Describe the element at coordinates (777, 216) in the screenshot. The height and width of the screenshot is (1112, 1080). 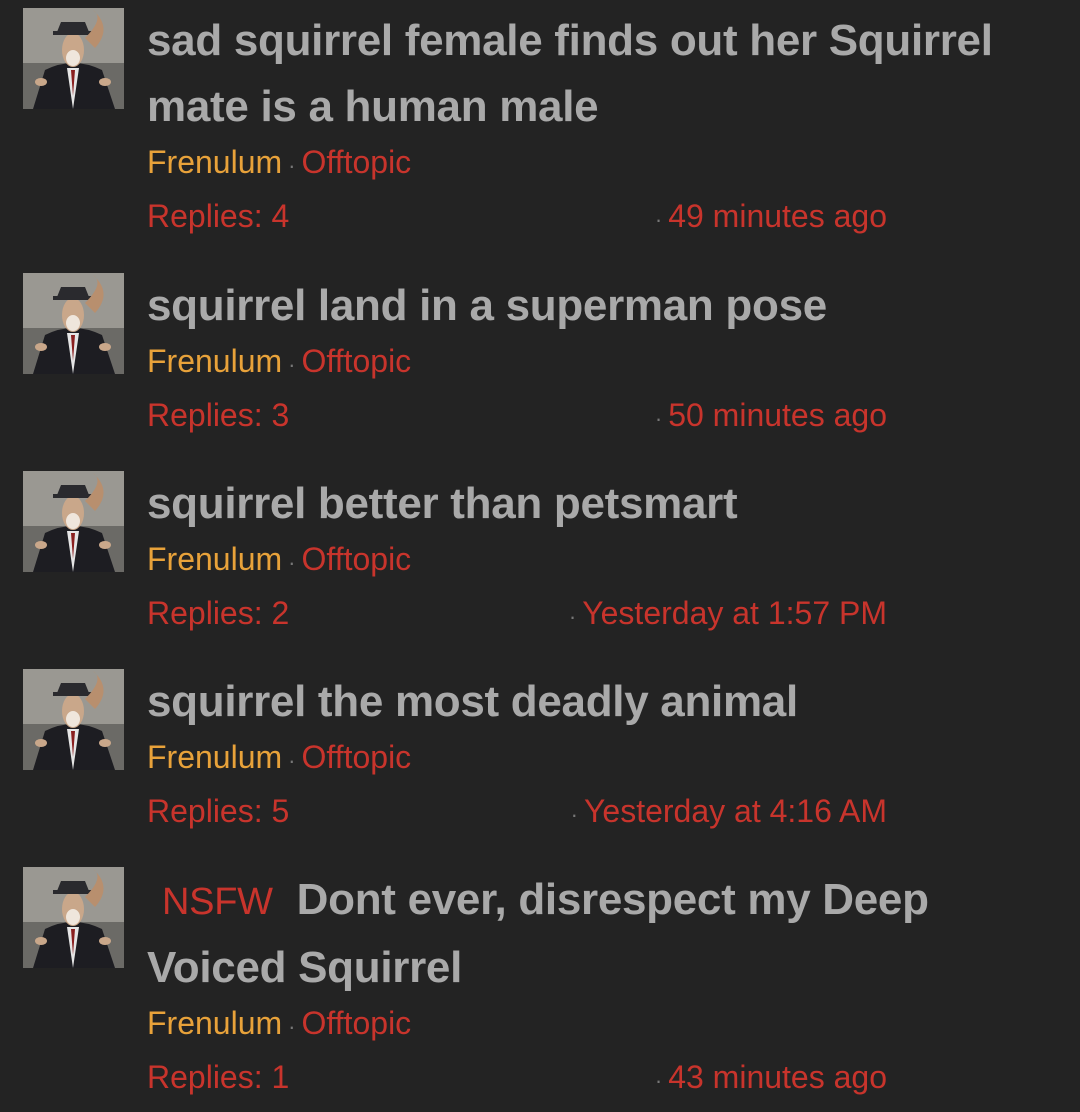
I see `time-text: 49 minutes ago` at that location.